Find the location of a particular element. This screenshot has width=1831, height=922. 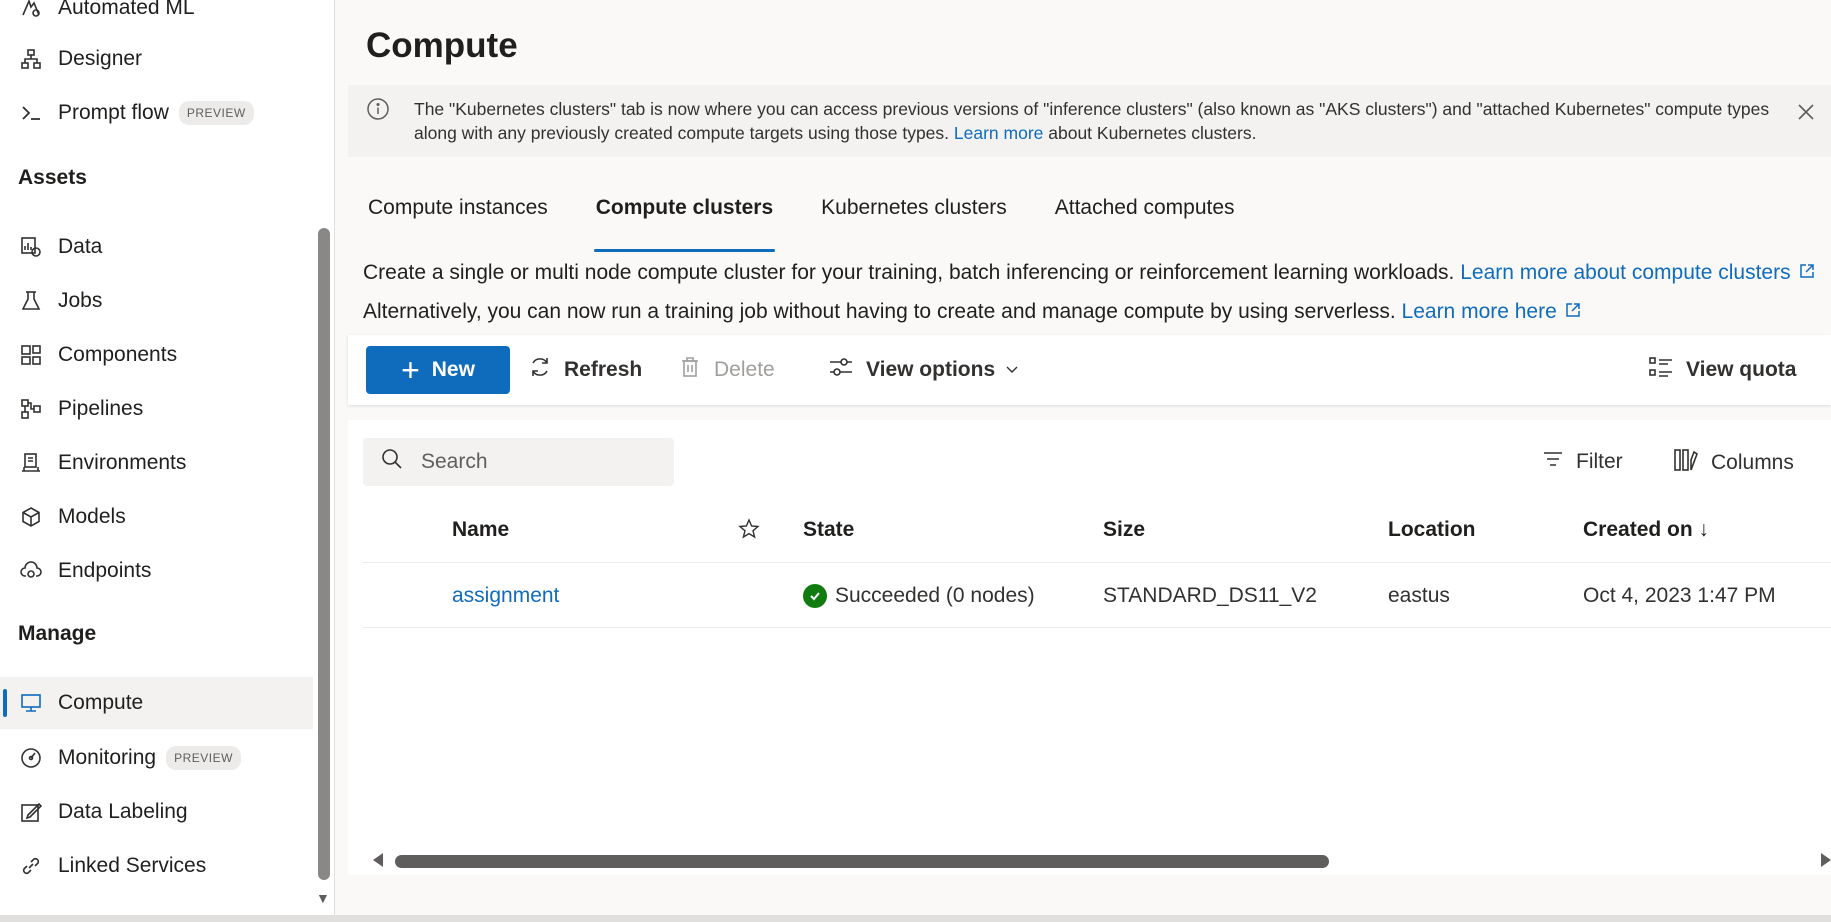

header-divider is located at coordinates (1097, 562).